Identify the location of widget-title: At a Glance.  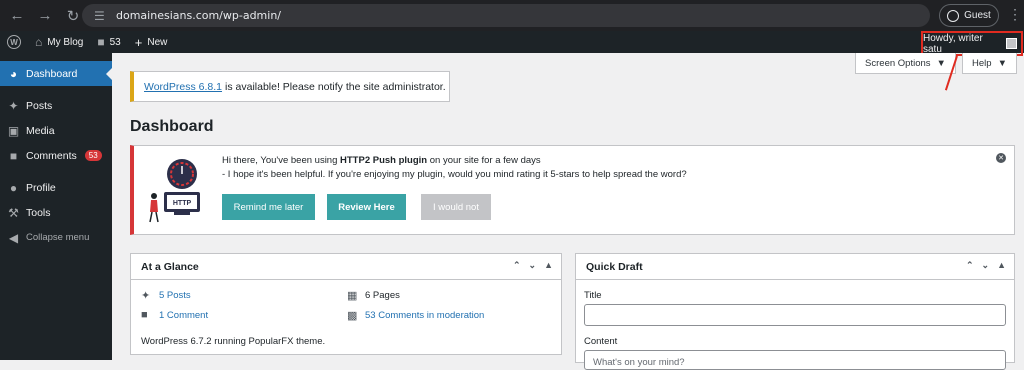
(170, 266).